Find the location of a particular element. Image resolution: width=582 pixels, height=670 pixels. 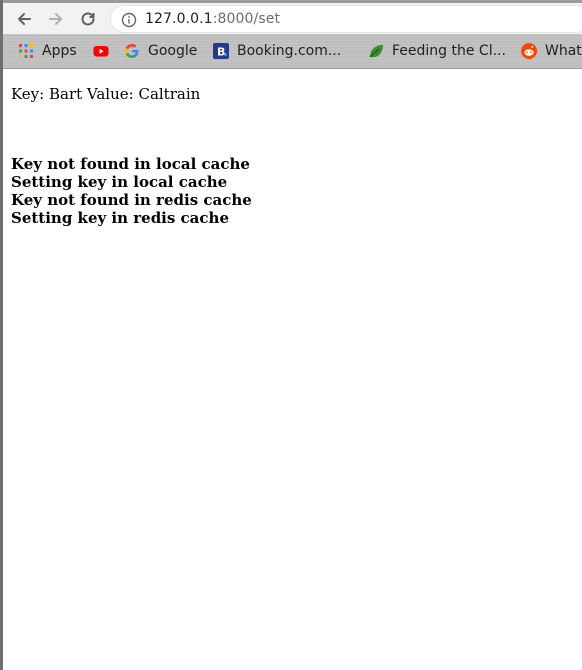

reload-button is located at coordinates (88, 19).